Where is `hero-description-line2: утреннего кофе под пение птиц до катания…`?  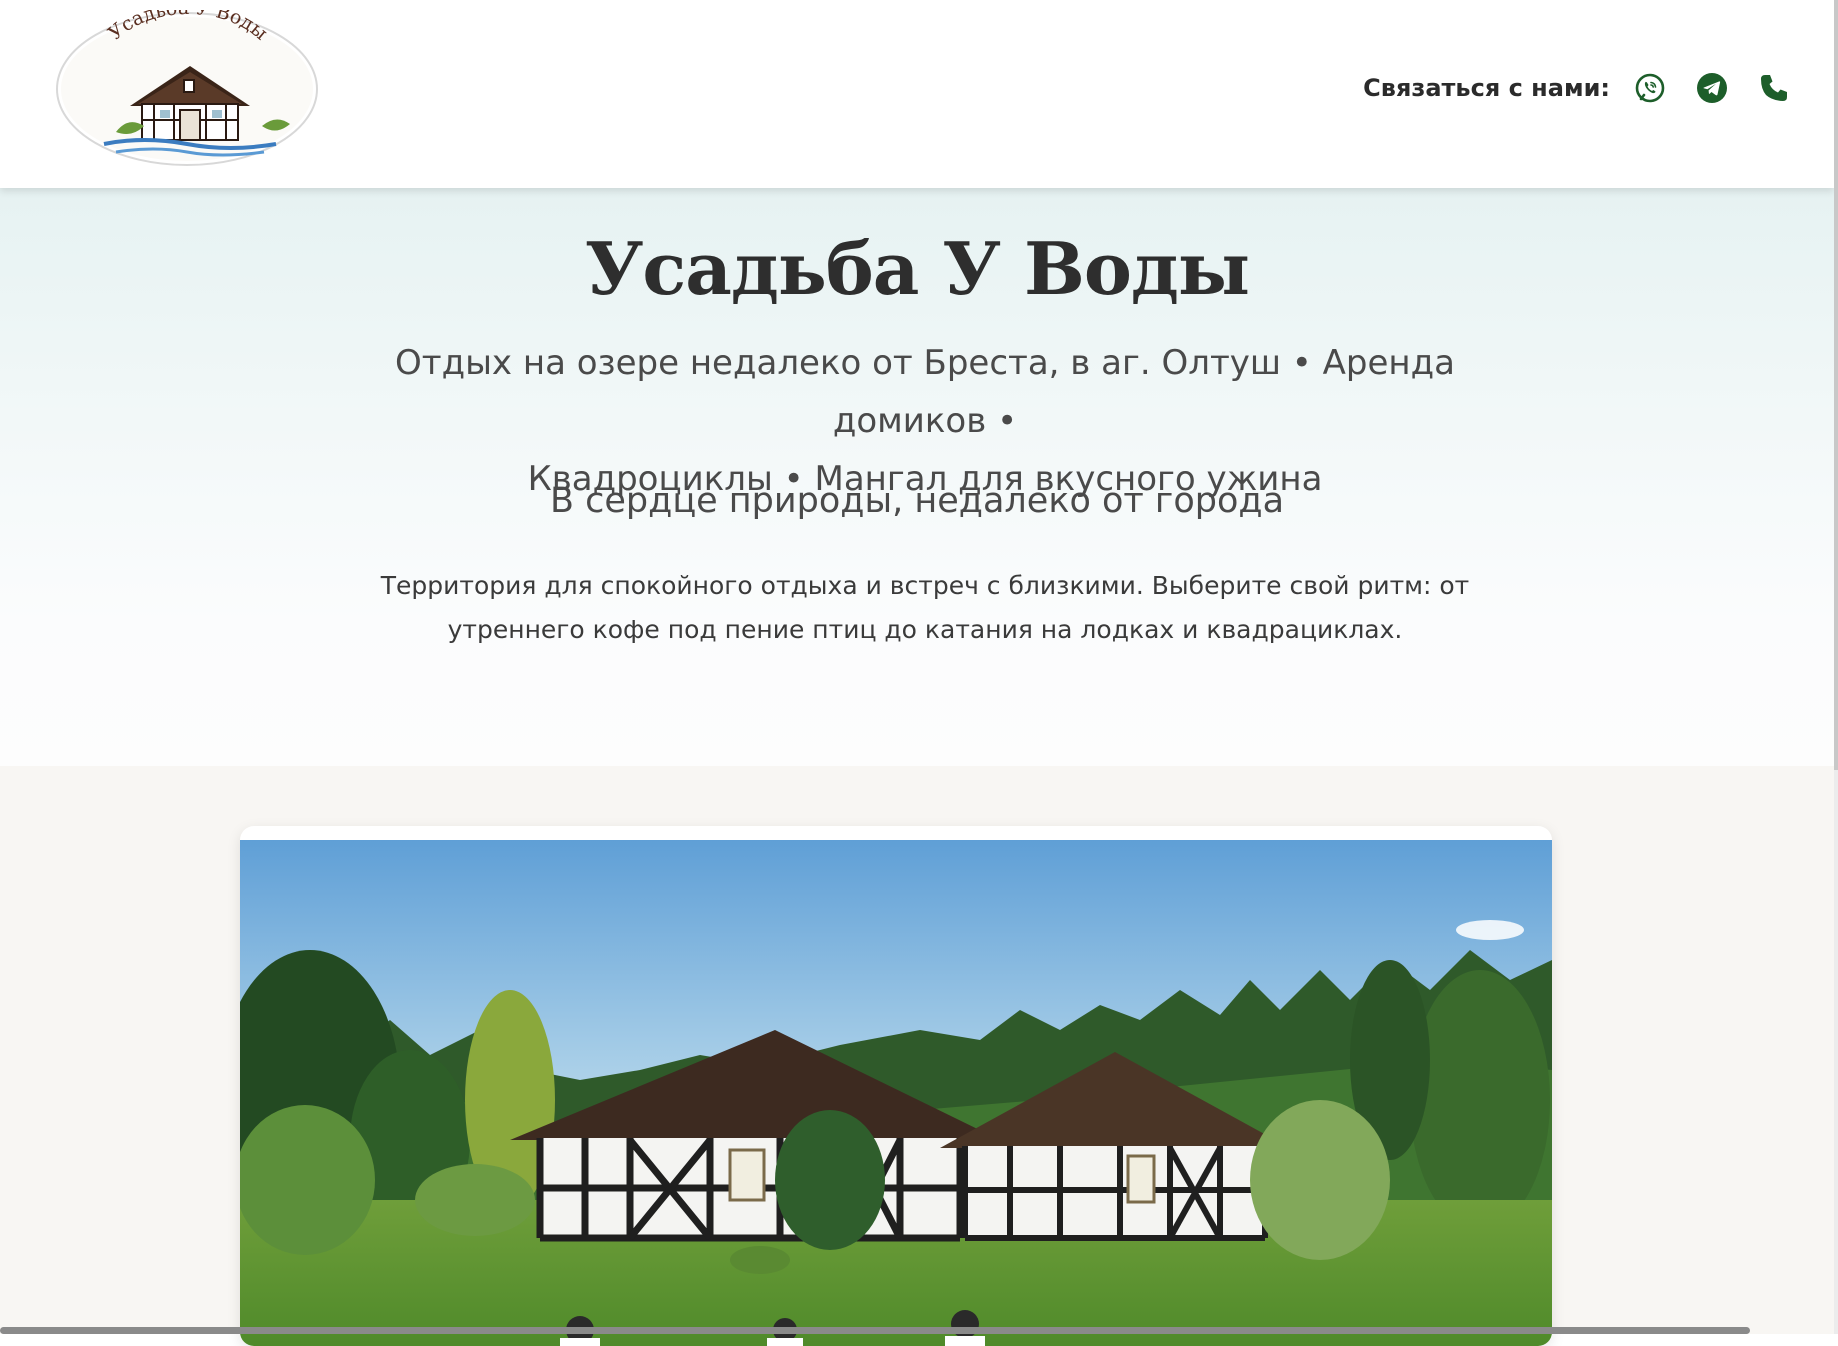
hero-description-line2: утреннего кофе под пение птиц до катания… is located at coordinates (925, 629).